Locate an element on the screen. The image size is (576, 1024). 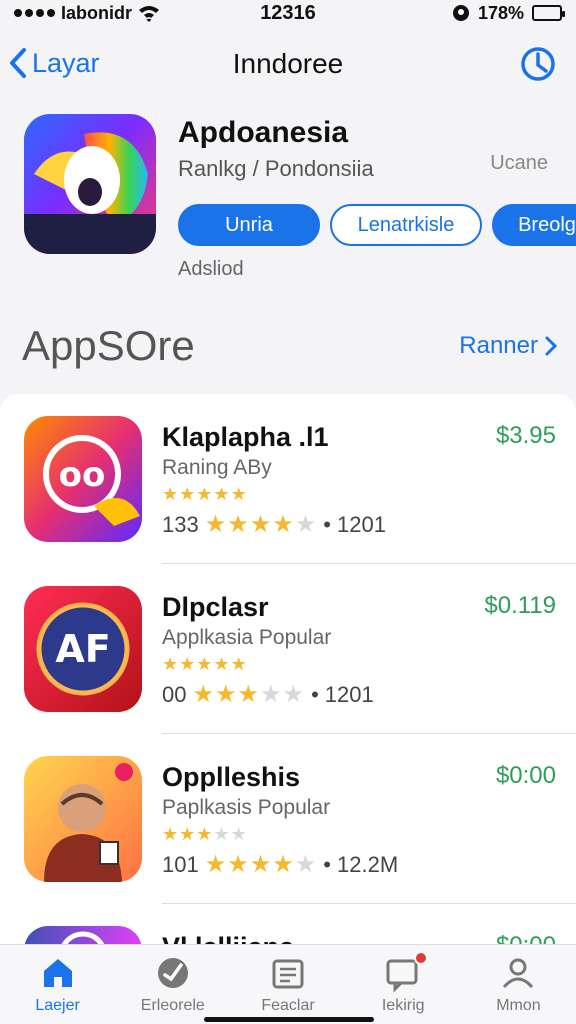
section-header: AppSOre Ranner is located at coordinates (288, 348).